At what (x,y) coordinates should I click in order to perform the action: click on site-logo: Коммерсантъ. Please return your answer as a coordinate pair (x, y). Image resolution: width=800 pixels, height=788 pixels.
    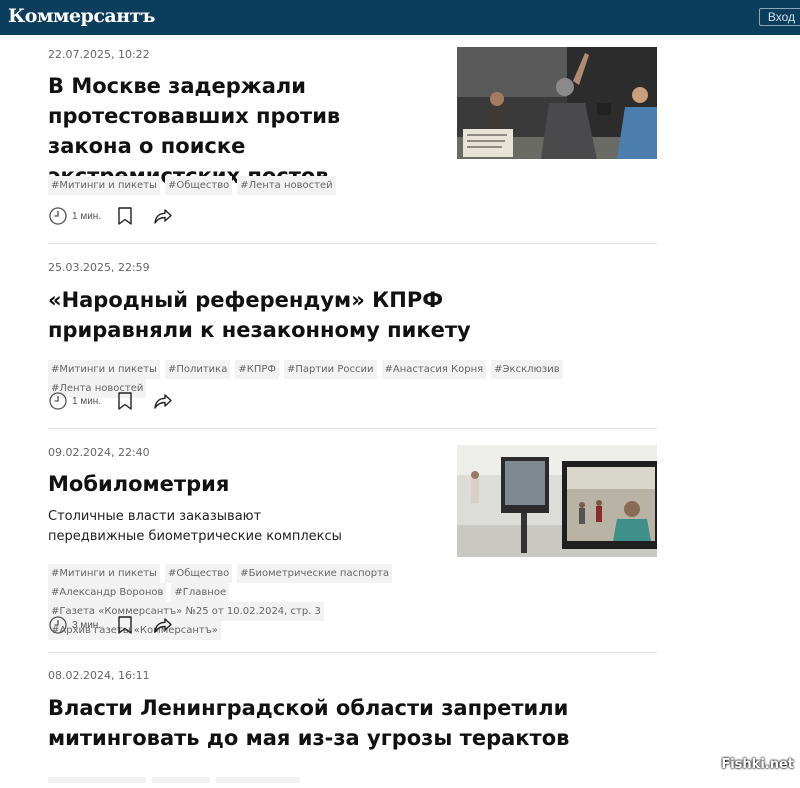
    Looking at the image, I should click on (81, 16).